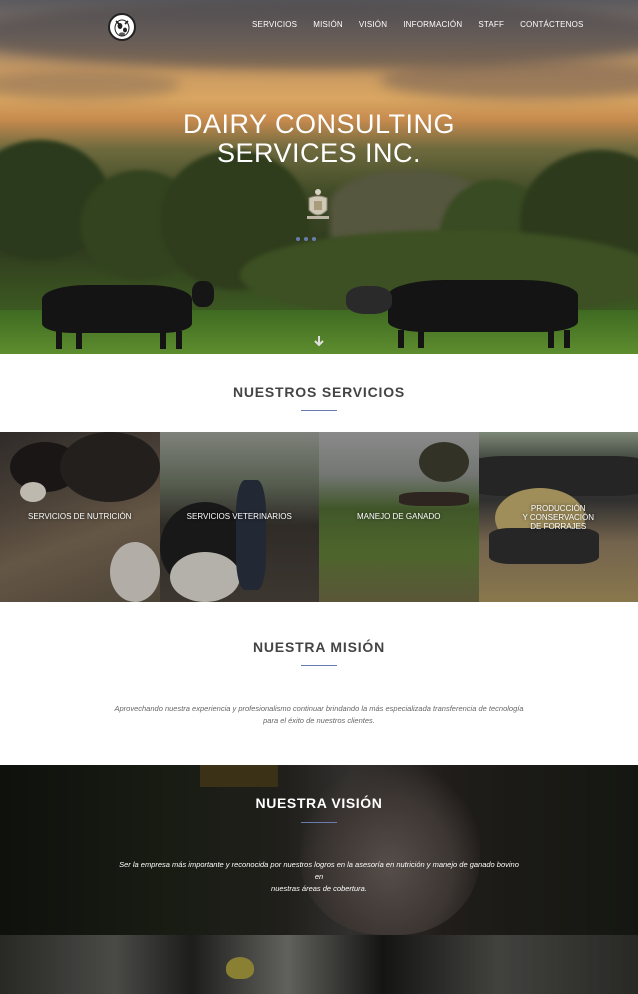  I want to click on service-label-forrajes-line3: DE FORRAJES, so click(558, 526).